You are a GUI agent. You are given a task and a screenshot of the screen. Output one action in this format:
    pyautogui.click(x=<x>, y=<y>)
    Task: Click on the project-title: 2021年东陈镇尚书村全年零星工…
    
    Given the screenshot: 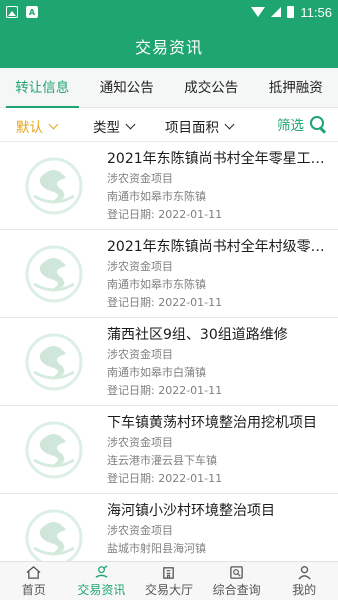 What is the action you would take?
    pyautogui.click(x=216, y=159)
    